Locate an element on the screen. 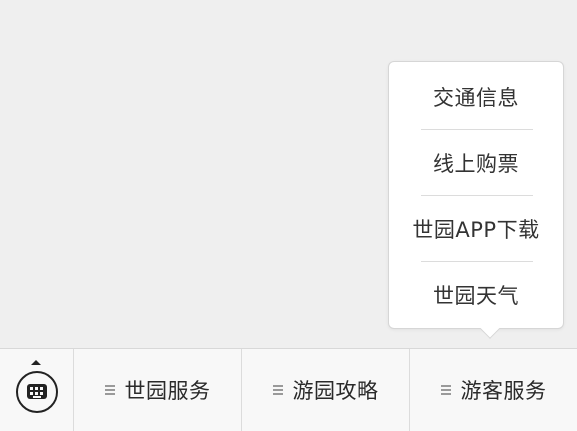 The width and height of the screenshot is (577, 431). submenu-item-app-download: 世园APP下载 is located at coordinates (476, 229).